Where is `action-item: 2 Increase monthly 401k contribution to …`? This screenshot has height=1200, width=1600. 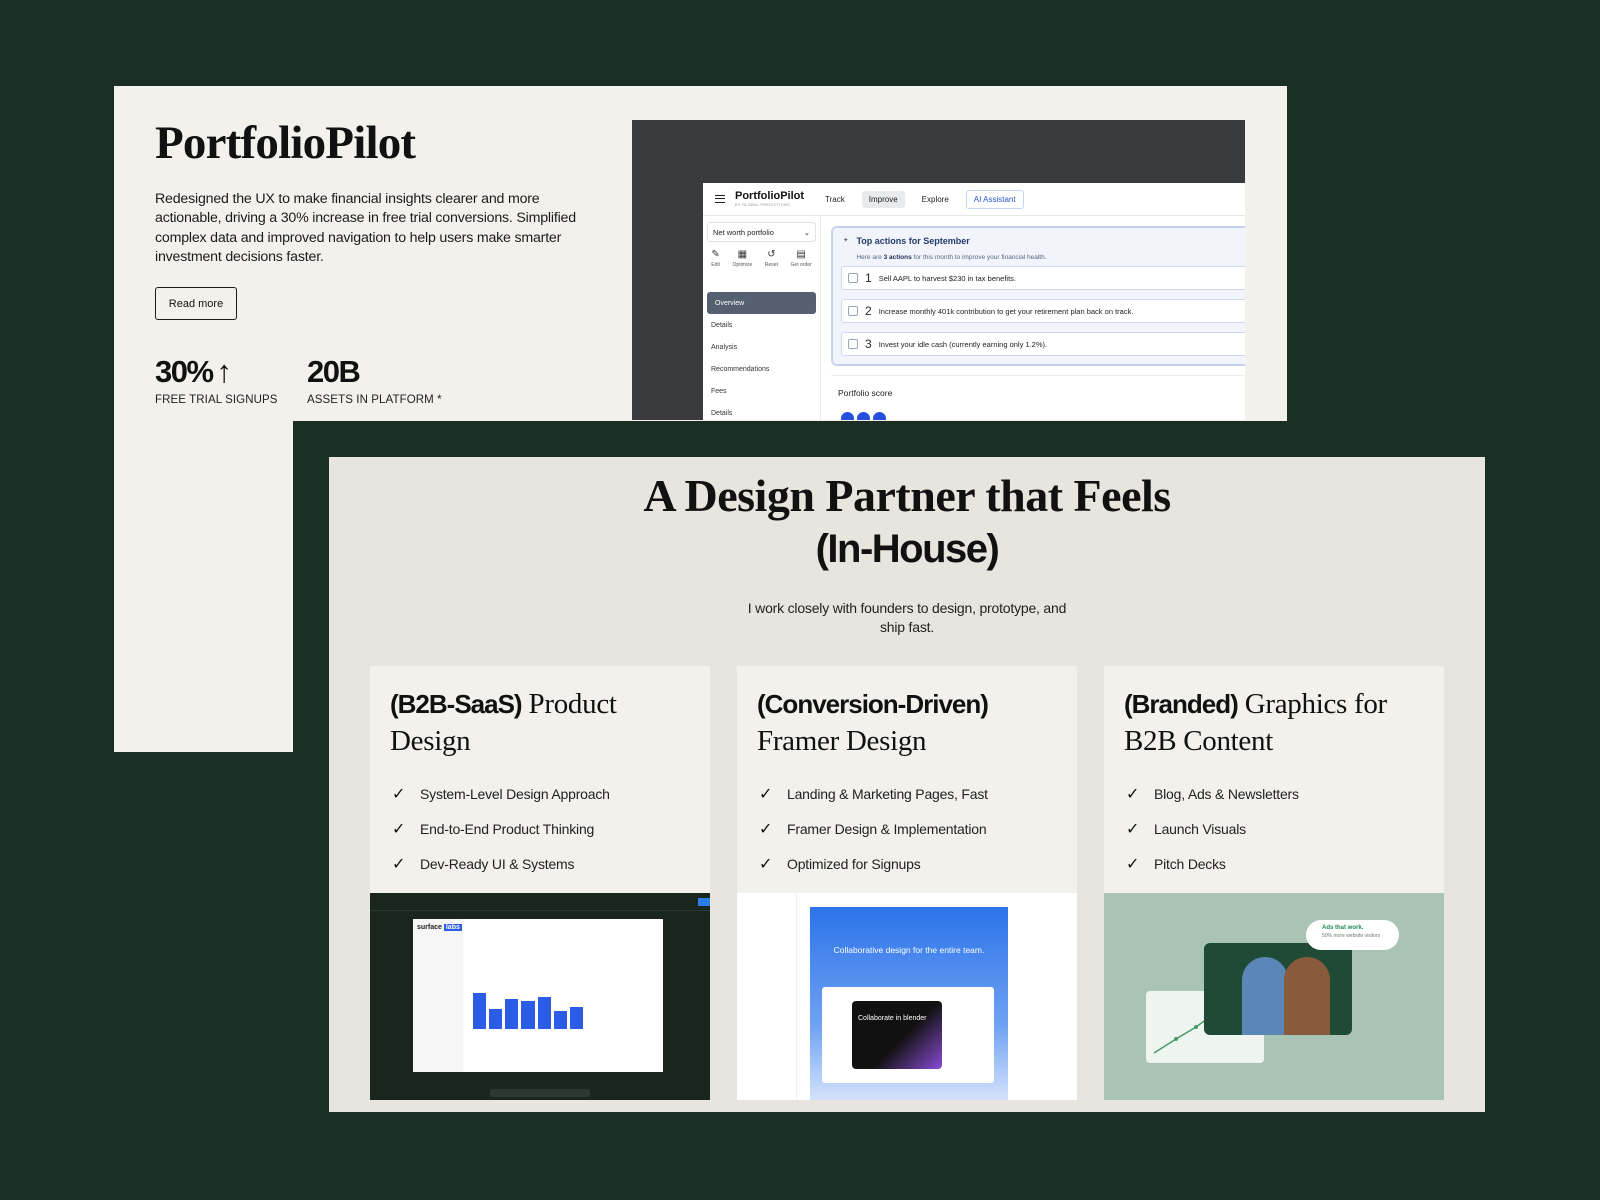
action-item: 2 Increase monthly 401k contribution to … is located at coordinates (1043, 311).